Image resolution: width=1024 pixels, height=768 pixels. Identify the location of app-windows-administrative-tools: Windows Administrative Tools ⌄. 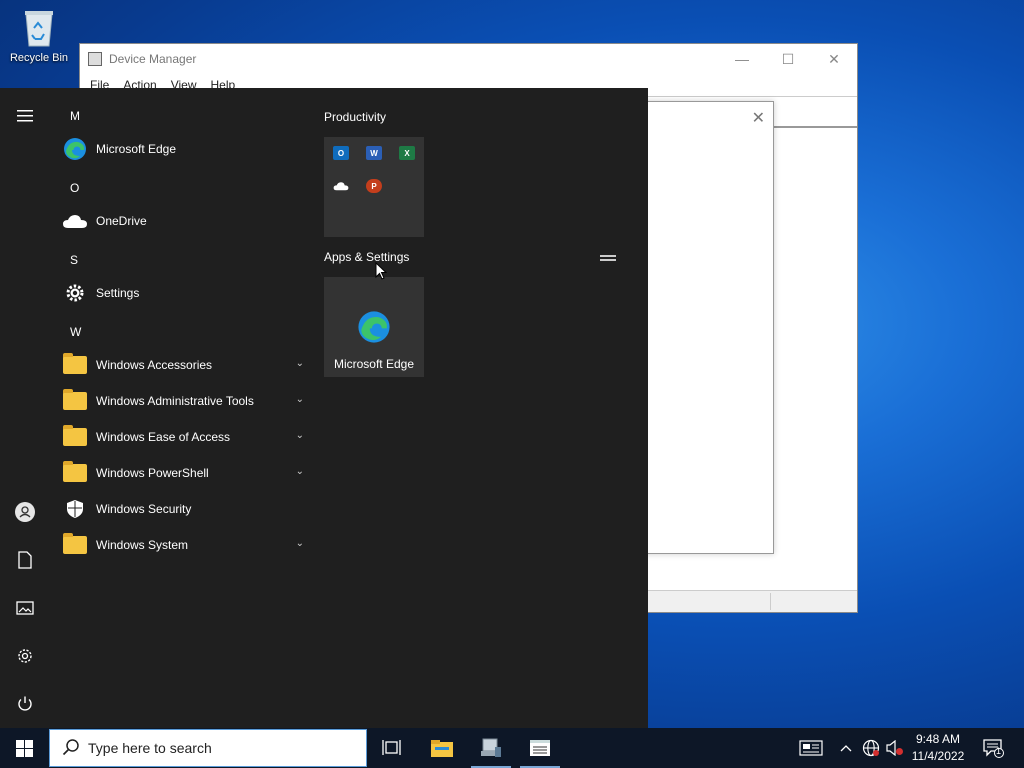
(186, 401).